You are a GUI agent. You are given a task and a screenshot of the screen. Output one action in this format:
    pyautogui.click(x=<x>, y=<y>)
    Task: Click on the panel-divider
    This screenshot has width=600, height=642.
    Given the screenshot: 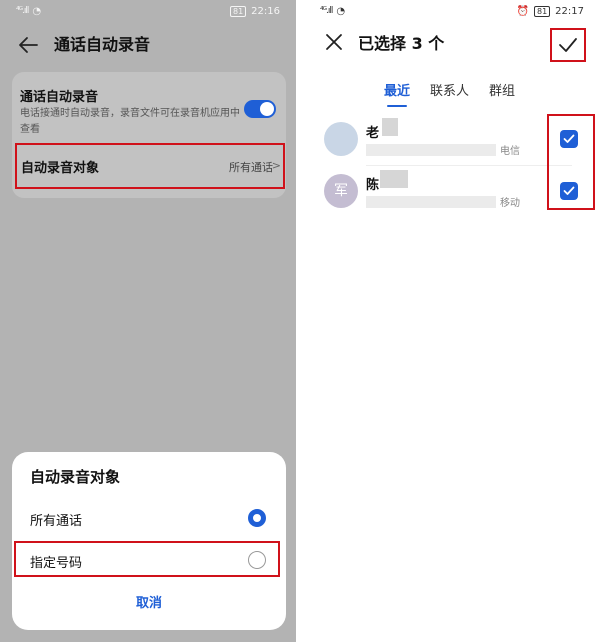 What is the action you would take?
    pyautogui.click(x=300, y=321)
    